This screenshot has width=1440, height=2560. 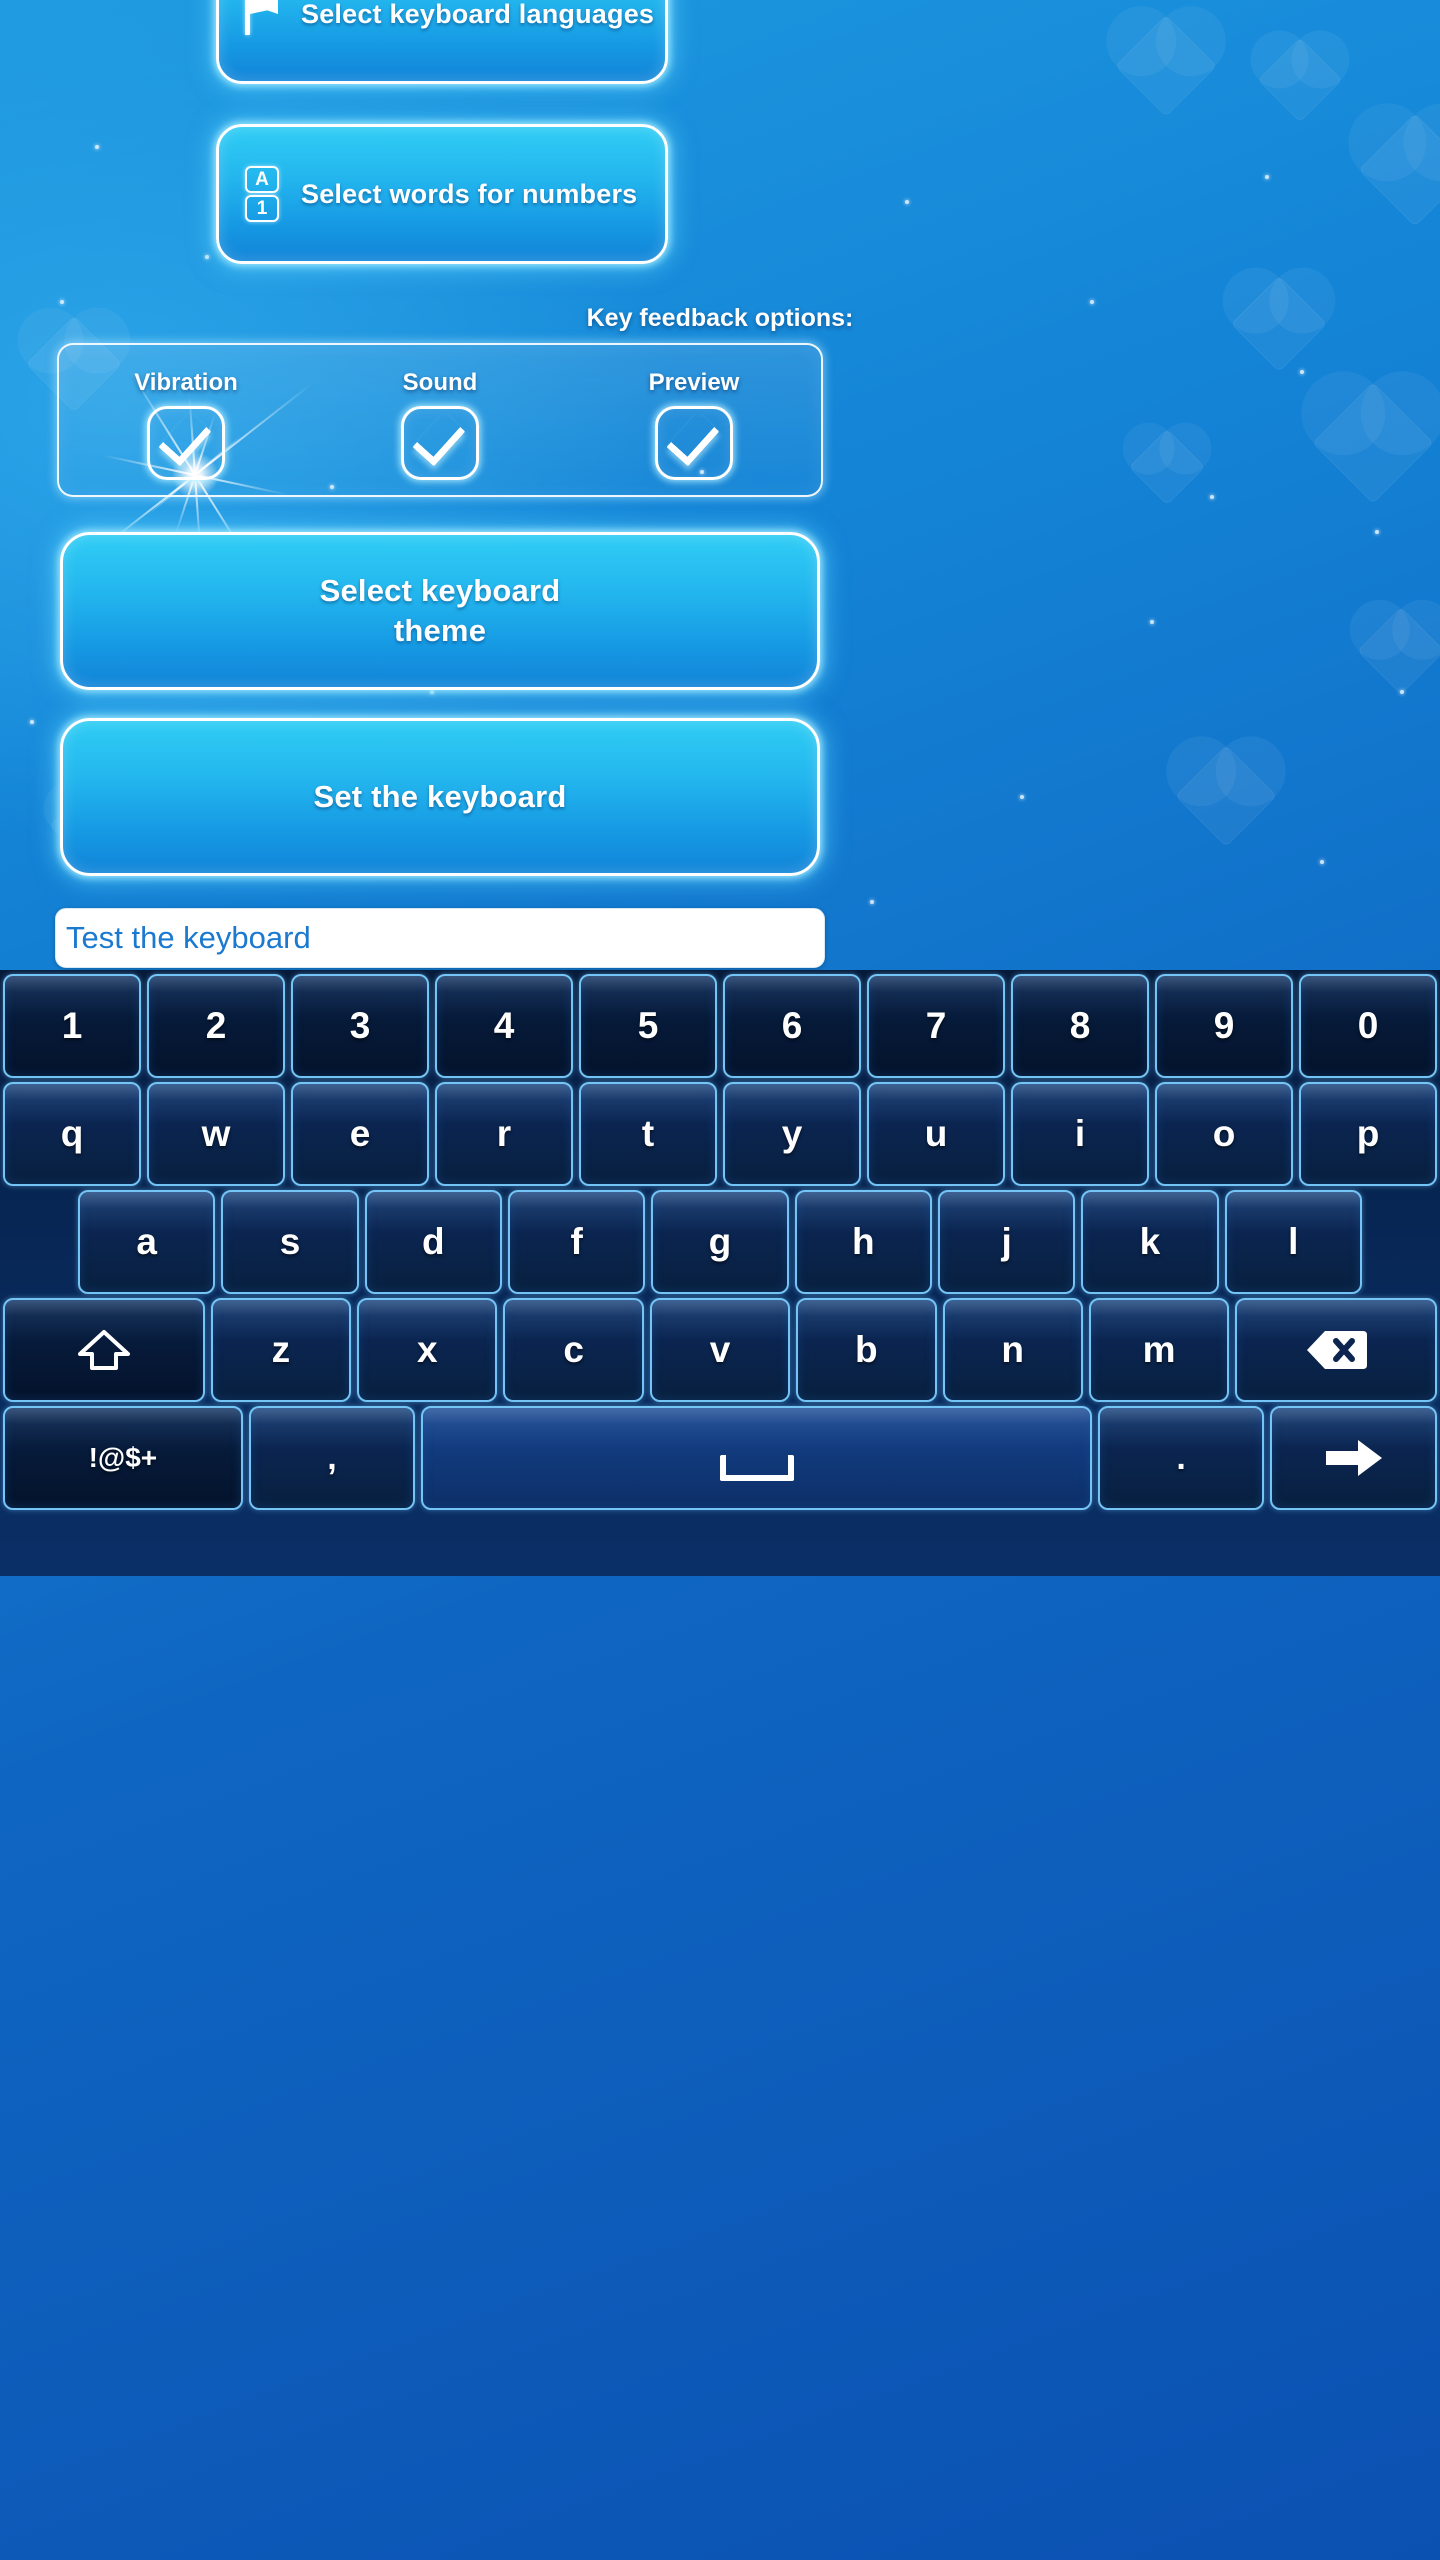 I want to click on key-q: q, so click(x=72, y=1134).